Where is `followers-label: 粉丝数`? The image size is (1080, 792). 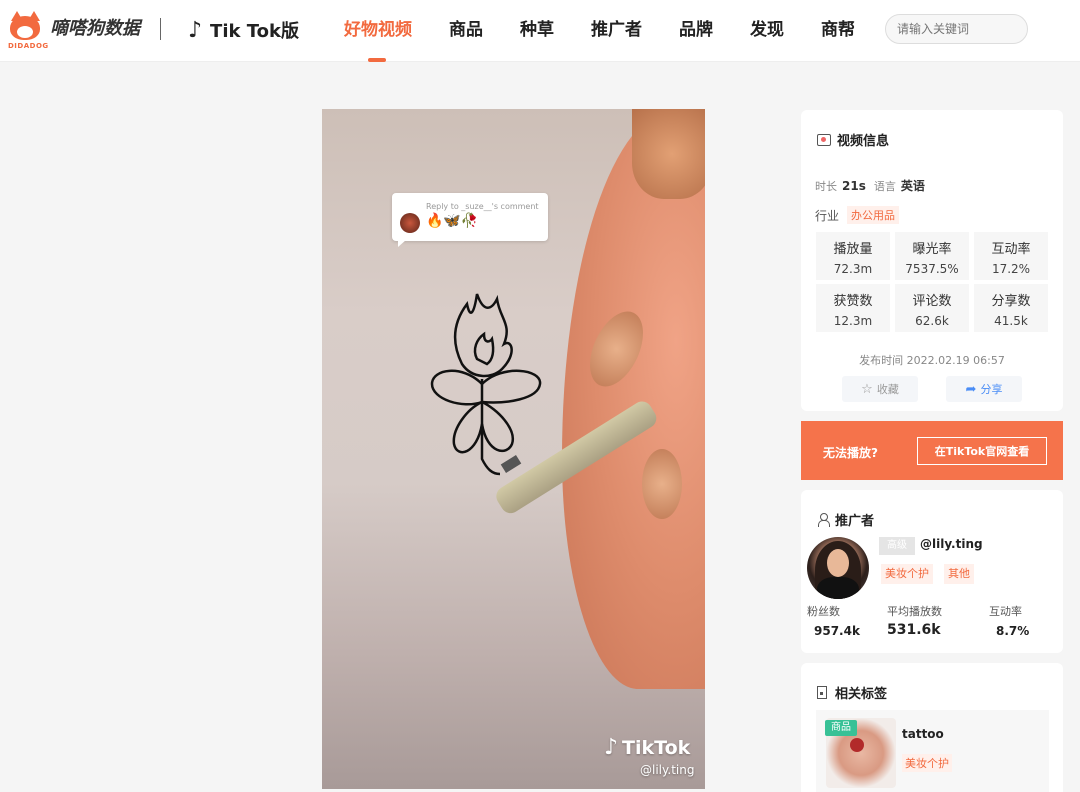
followers-label: 粉丝数 is located at coordinates (823, 611).